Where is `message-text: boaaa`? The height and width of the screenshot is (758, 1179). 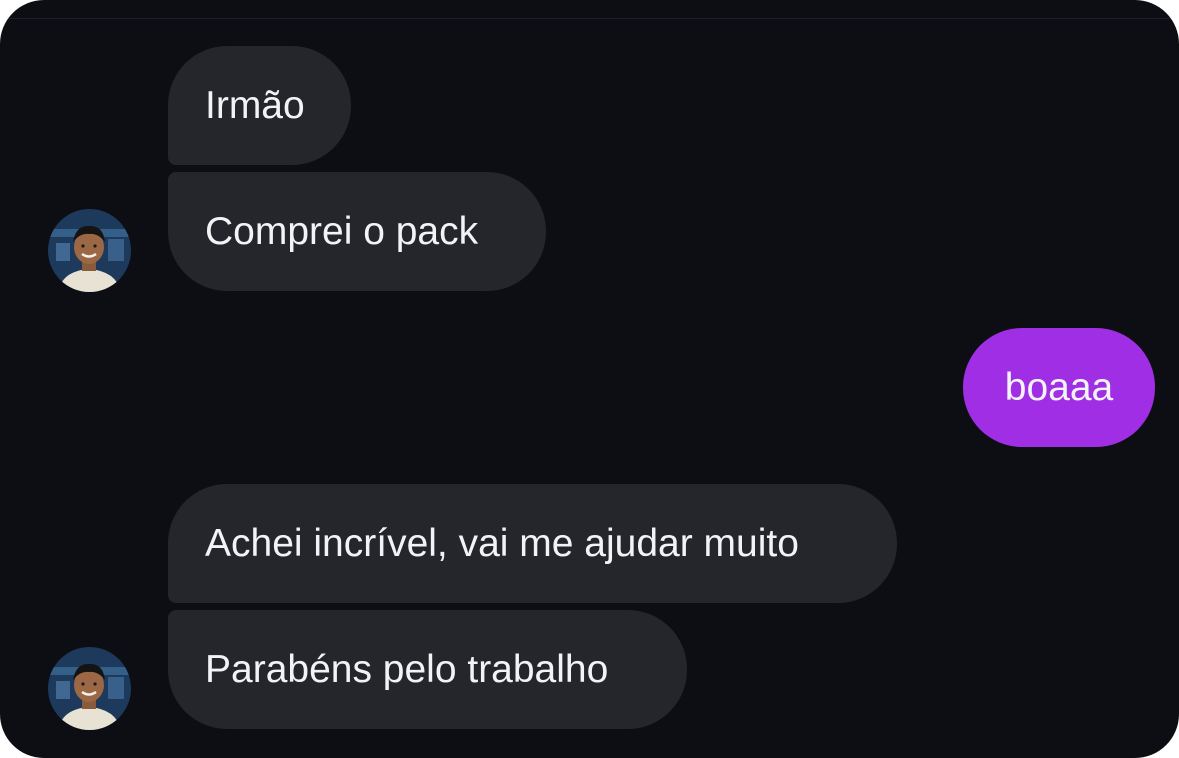 message-text: boaaa is located at coordinates (1059, 387).